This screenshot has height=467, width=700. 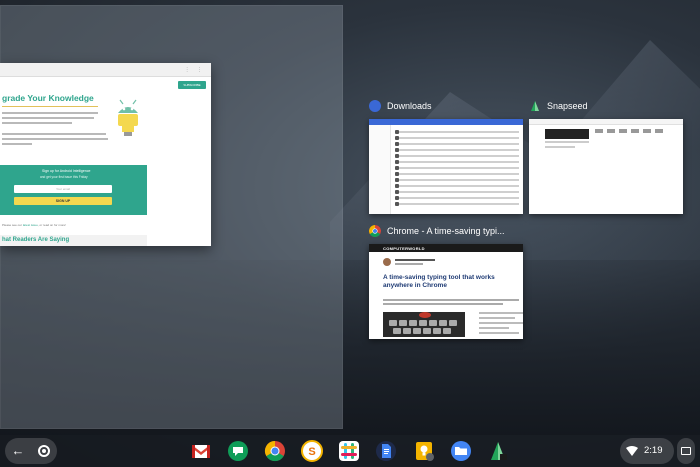 I want to click on window-header: Snapseed, so click(x=558, y=106).